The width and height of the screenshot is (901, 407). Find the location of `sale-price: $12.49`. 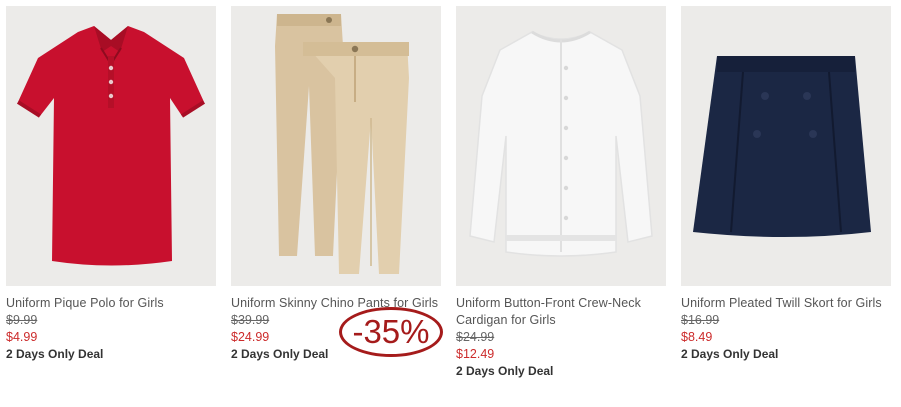

sale-price: $12.49 is located at coordinates (475, 354).